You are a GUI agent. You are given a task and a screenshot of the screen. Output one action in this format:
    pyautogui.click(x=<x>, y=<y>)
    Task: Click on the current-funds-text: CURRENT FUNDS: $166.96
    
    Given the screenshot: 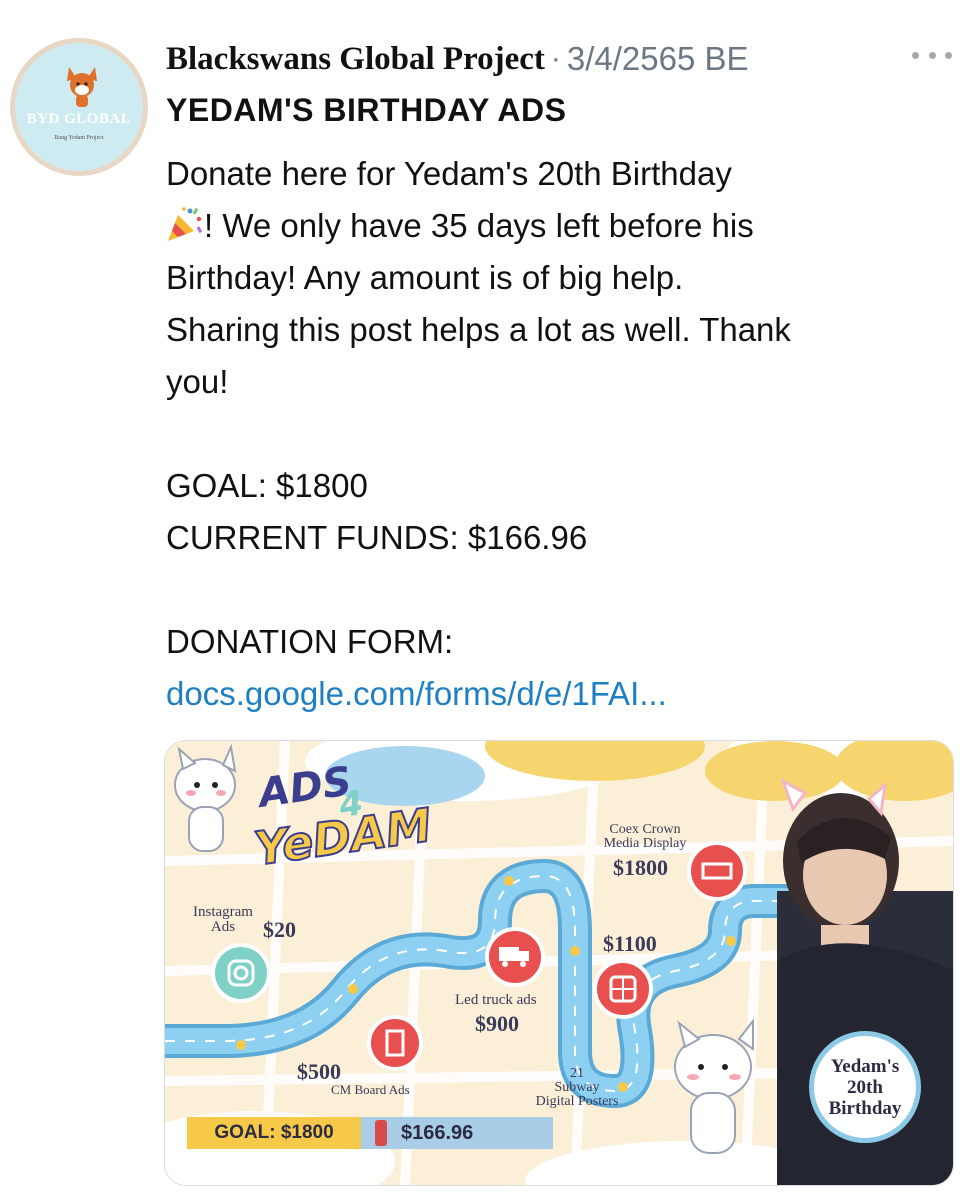 What is the action you would take?
    pyautogui.click(x=377, y=537)
    